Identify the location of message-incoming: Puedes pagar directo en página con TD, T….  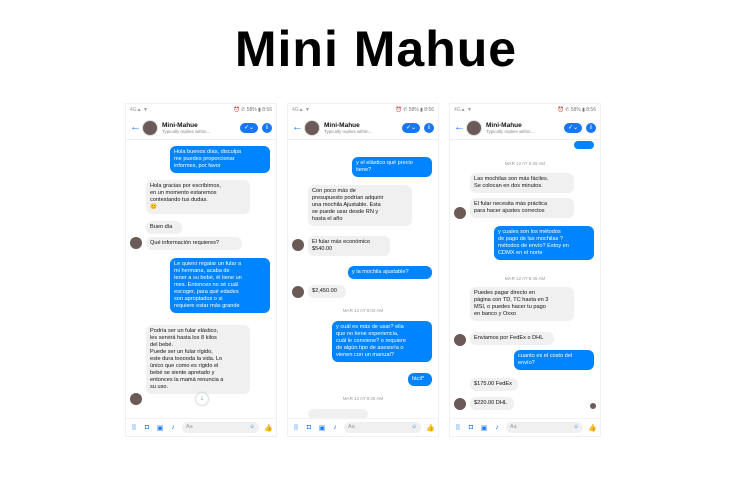
(522, 304).